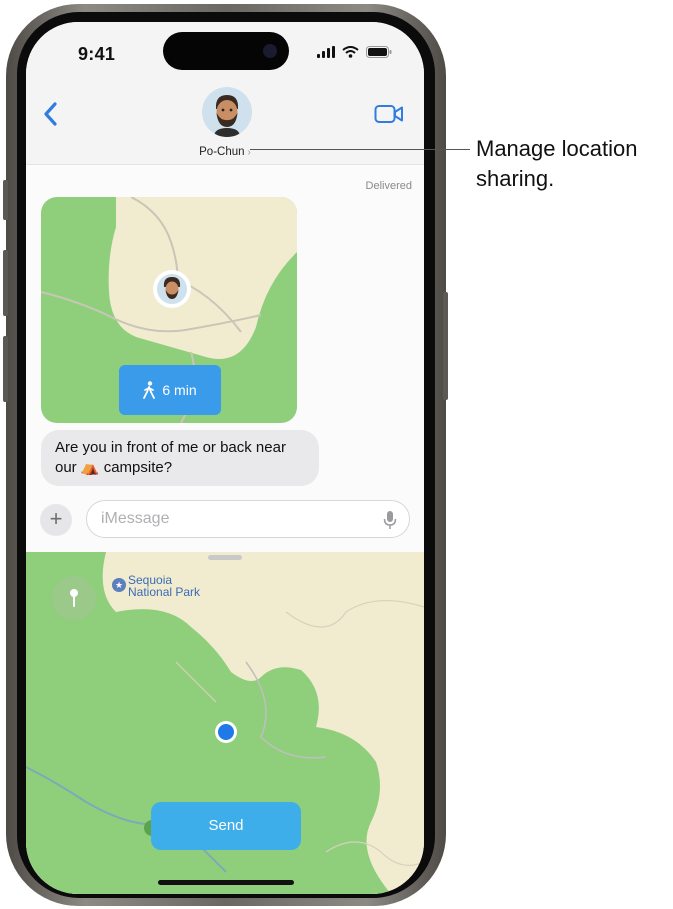  What do you see at coordinates (179, 390) in the screenshot?
I see `walking-time-label: 6 min` at bounding box center [179, 390].